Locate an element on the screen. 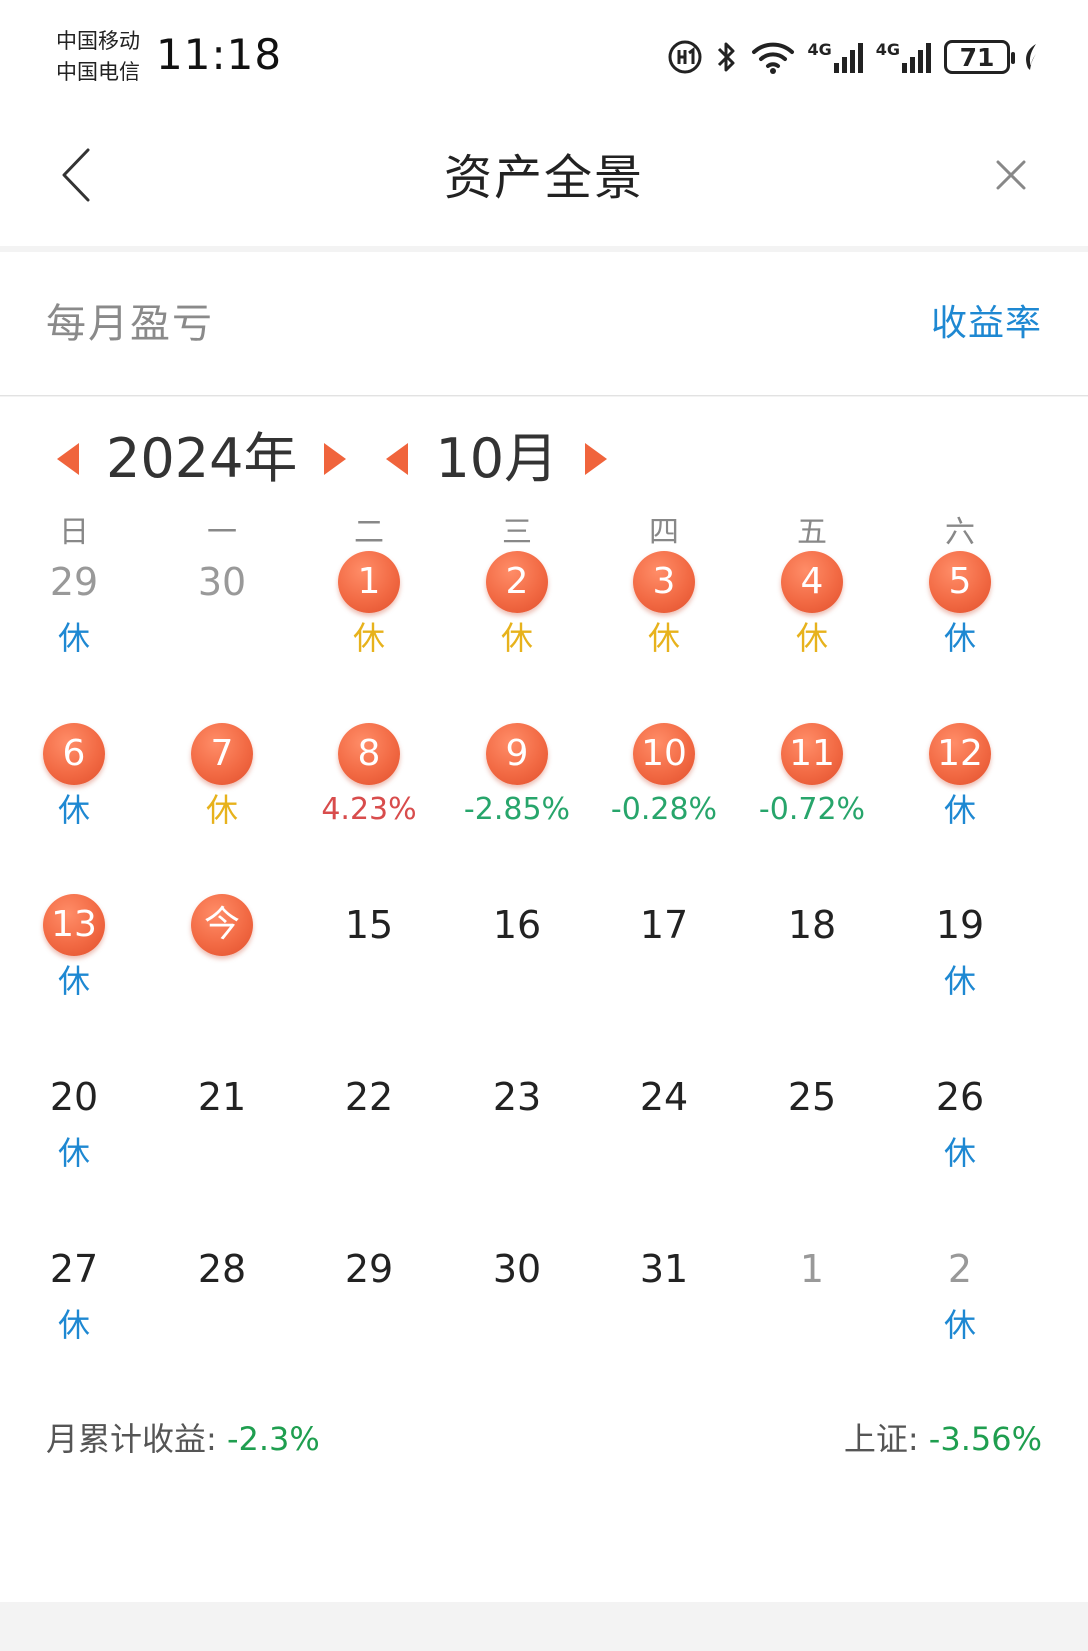 The image size is (1088, 1651). calendar-day-cell: 28 is located at coordinates (222, 1327).